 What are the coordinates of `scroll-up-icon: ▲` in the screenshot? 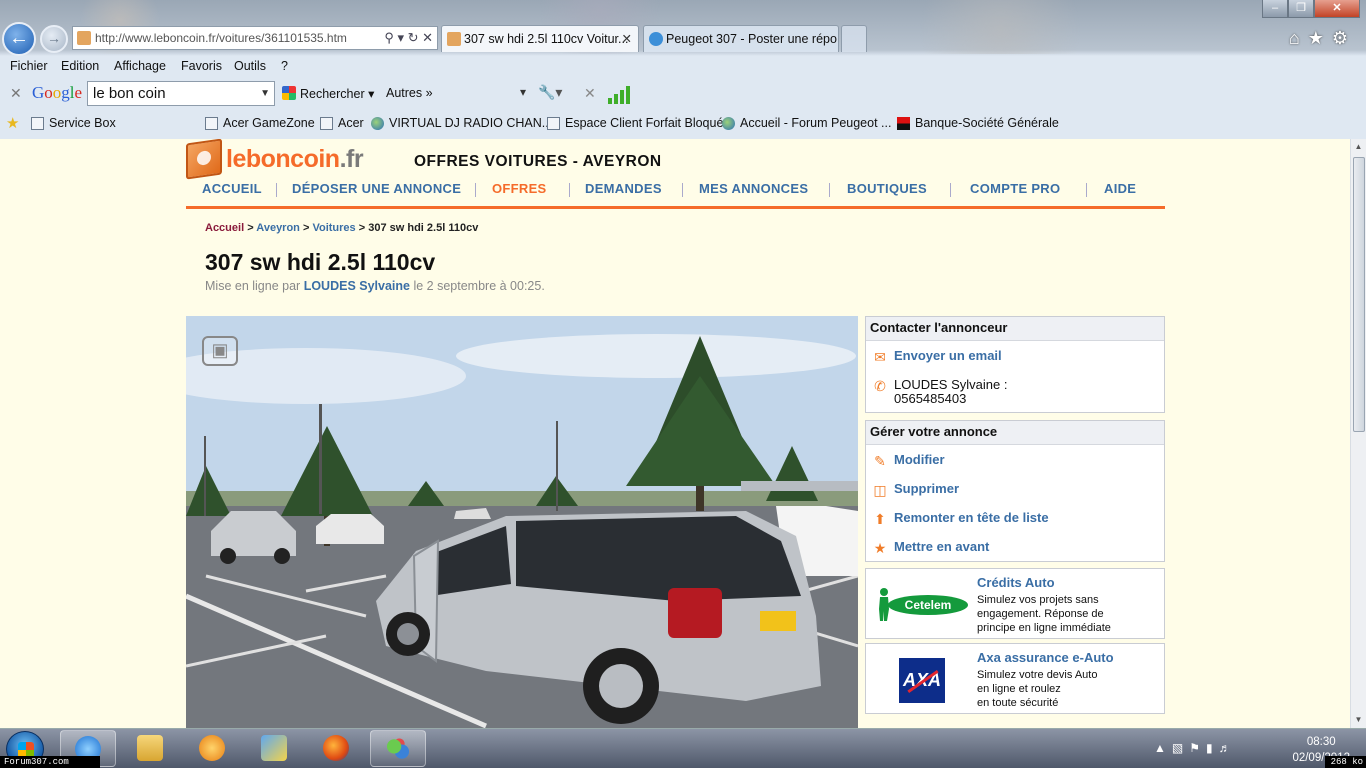 It's located at (1358, 147).